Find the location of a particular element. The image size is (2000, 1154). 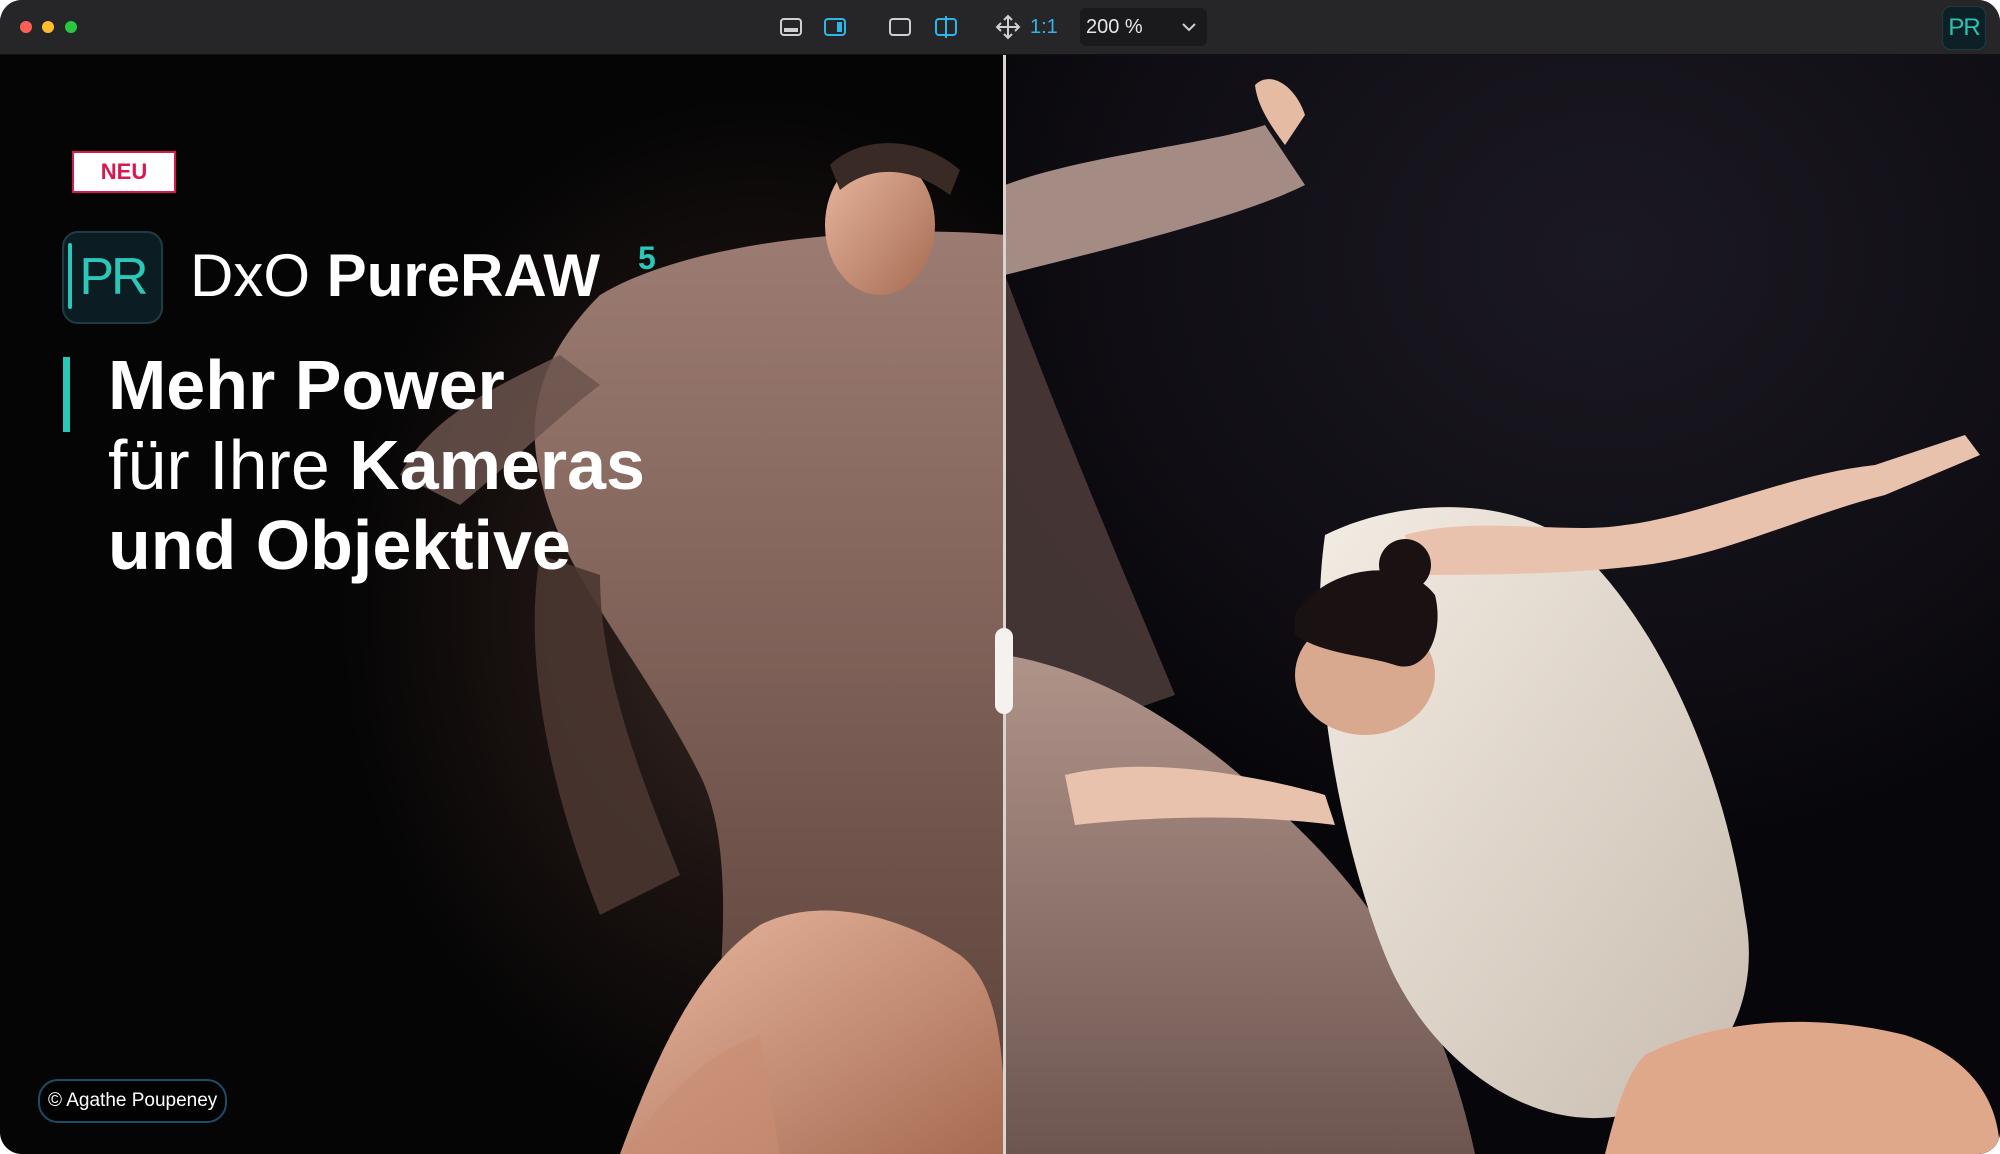

panel-right-icon is located at coordinates (835, 27).